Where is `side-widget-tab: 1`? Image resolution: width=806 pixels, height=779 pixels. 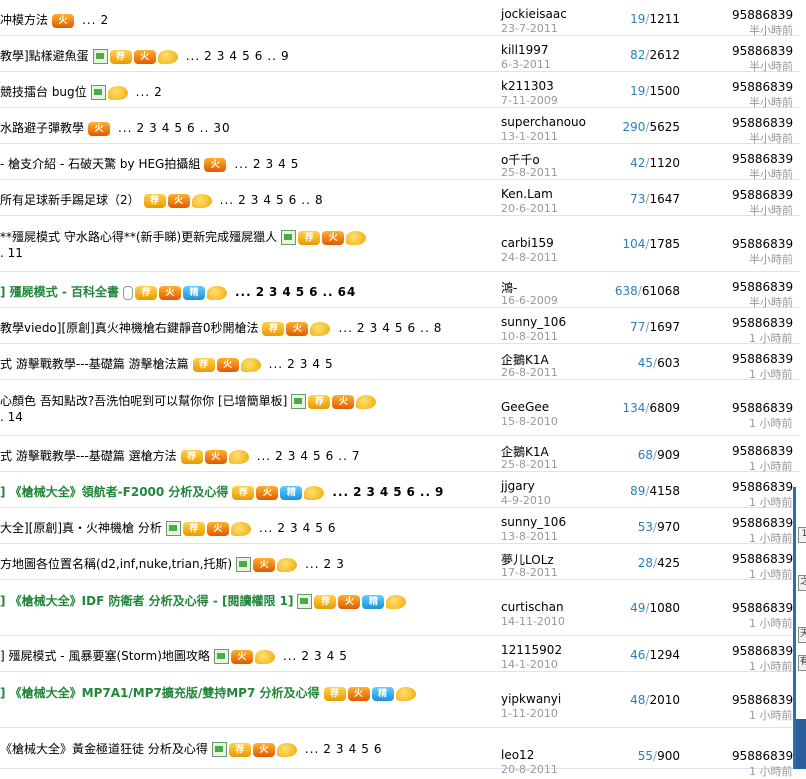 side-widget-tab: 1 is located at coordinates (802, 535).